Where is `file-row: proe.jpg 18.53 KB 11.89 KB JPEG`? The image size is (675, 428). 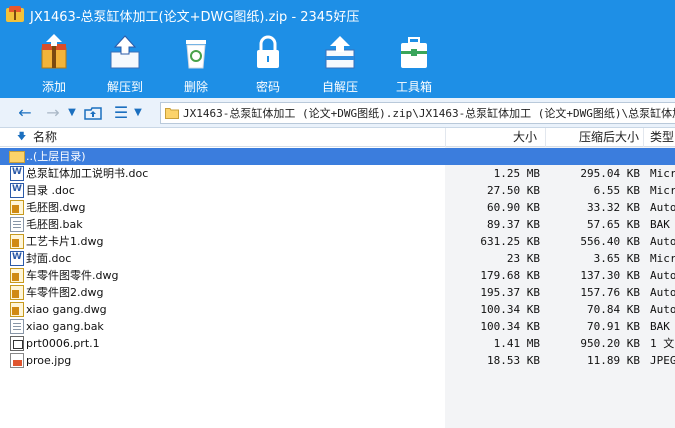 file-row: proe.jpg 18.53 KB 11.89 KB JPEG is located at coordinates (337, 360).